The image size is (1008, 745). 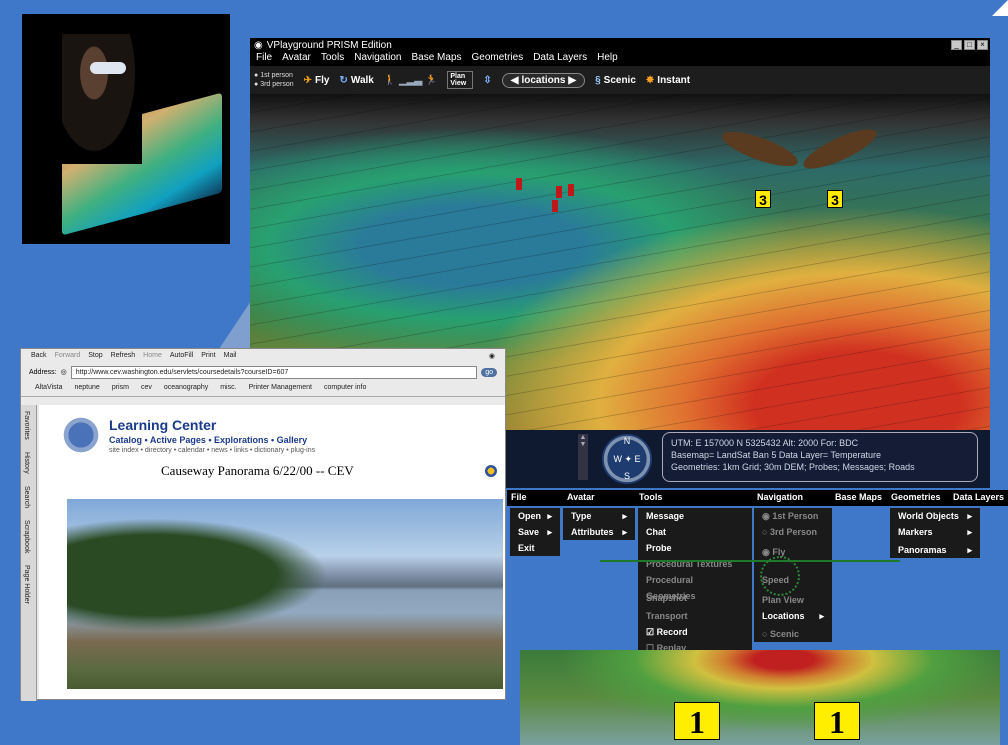 What do you see at coordinates (599, 532) in the screenshot?
I see `avatar-attributes: Attributes ▸` at bounding box center [599, 532].